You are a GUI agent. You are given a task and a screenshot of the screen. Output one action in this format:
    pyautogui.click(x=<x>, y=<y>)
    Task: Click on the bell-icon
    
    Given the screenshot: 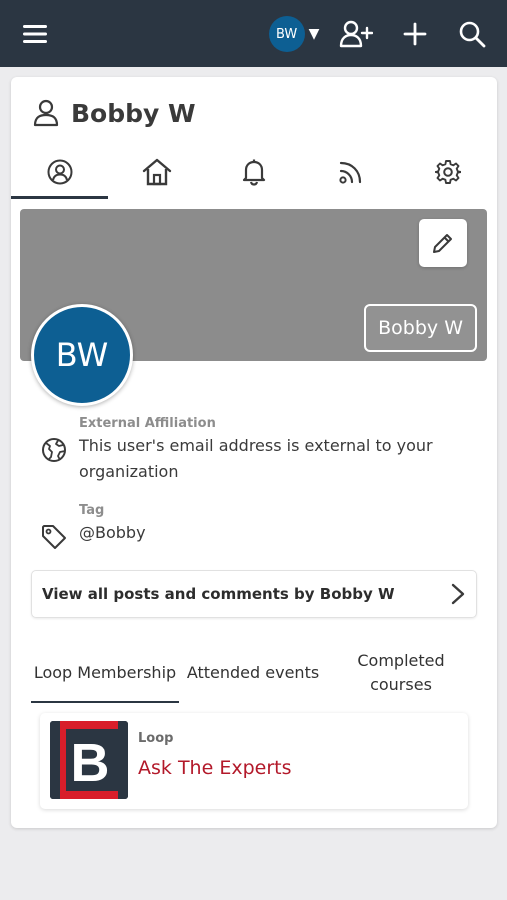 What is the action you would take?
    pyautogui.click(x=254, y=172)
    